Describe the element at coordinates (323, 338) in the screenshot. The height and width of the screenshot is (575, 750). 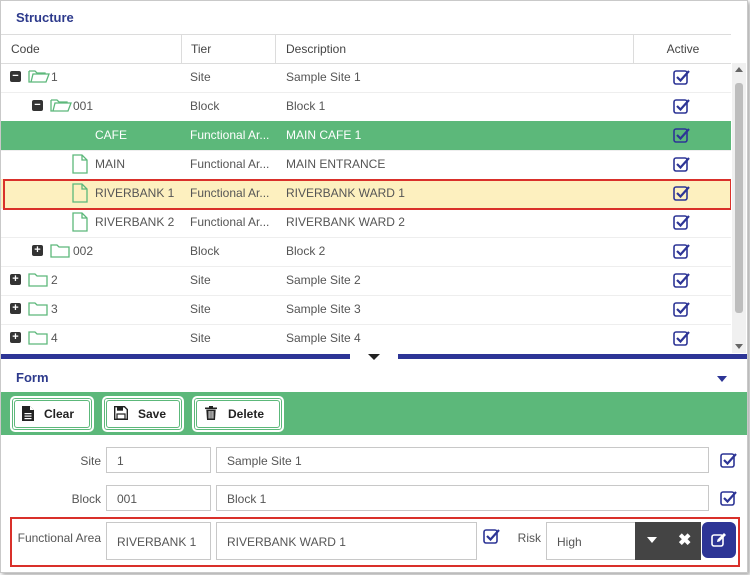
I see `row-description: Sample Site 4` at that location.